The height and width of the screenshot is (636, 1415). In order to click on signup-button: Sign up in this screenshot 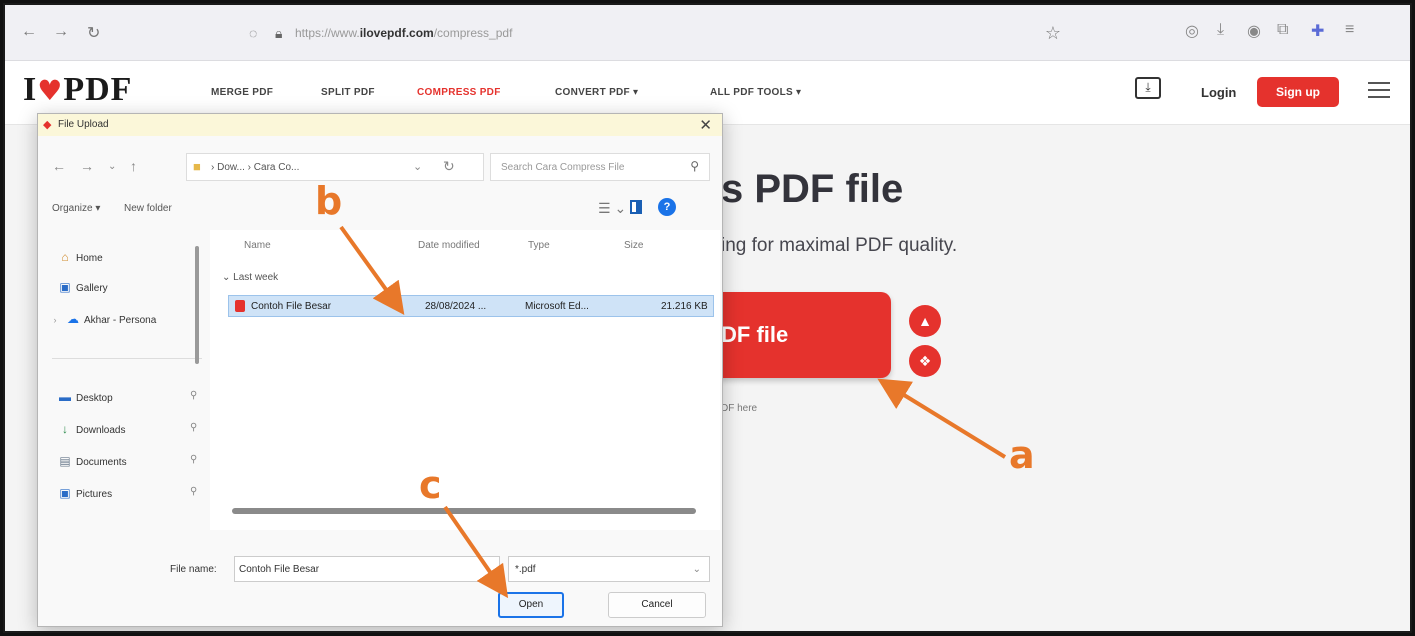, I will do `click(1298, 92)`.